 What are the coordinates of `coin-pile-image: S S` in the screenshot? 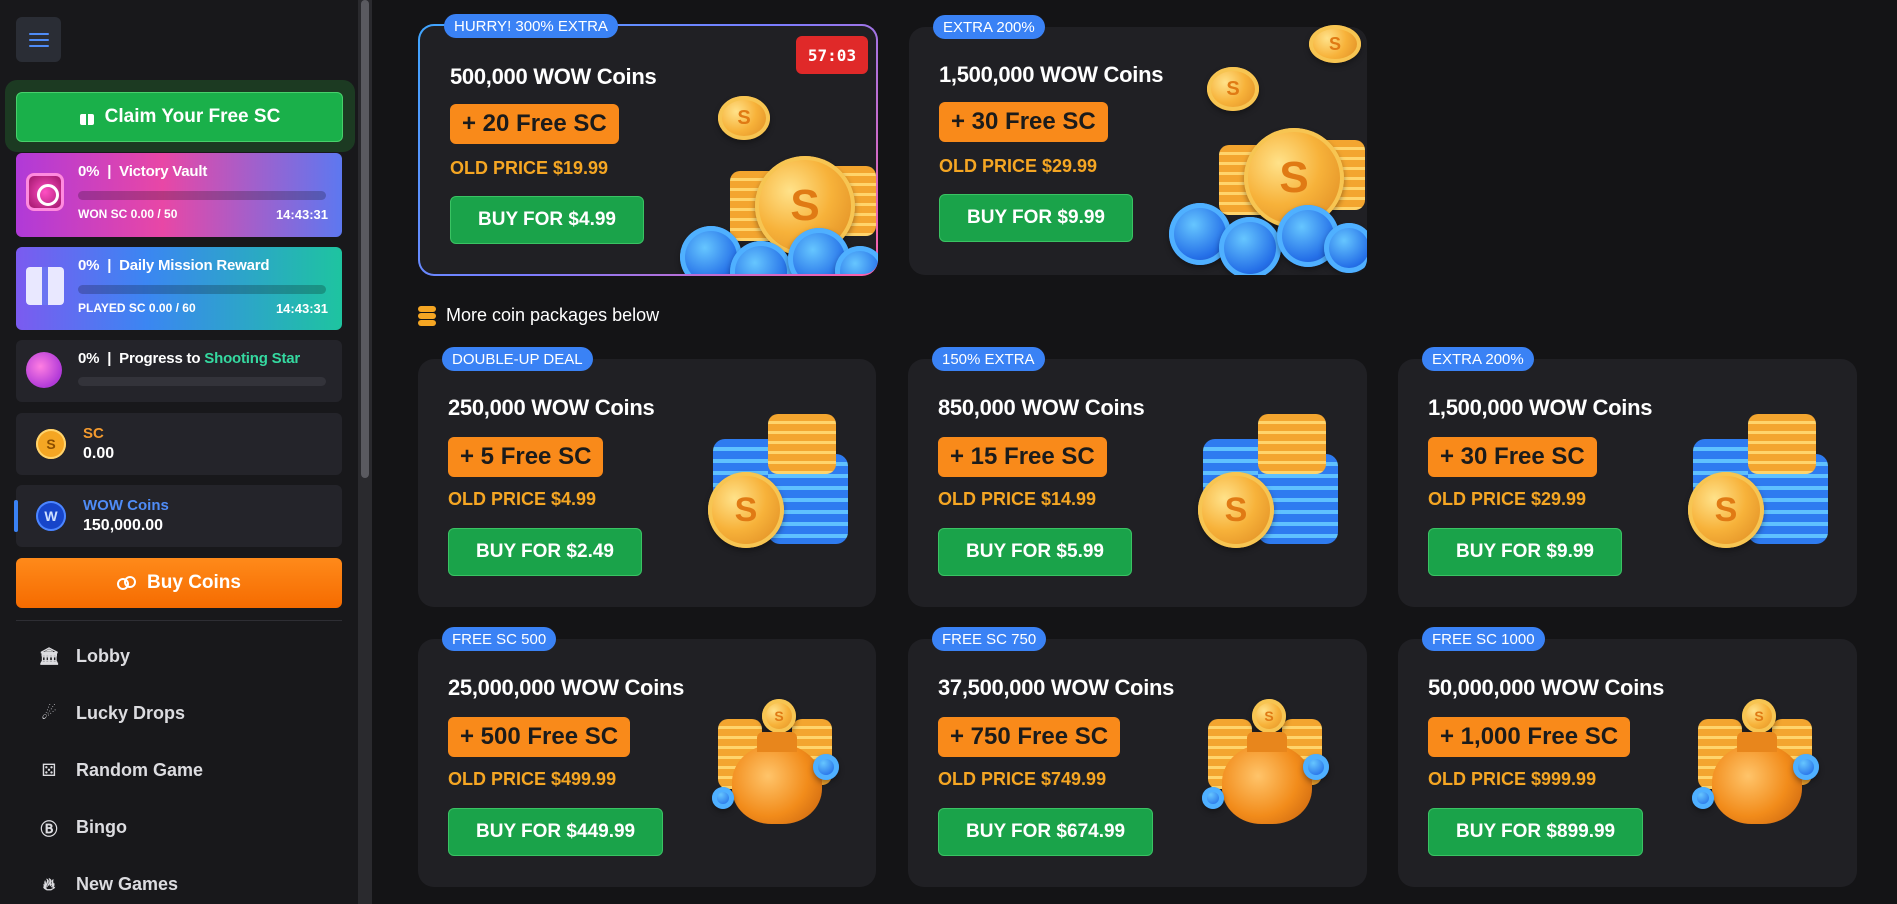 It's located at (774, 165).